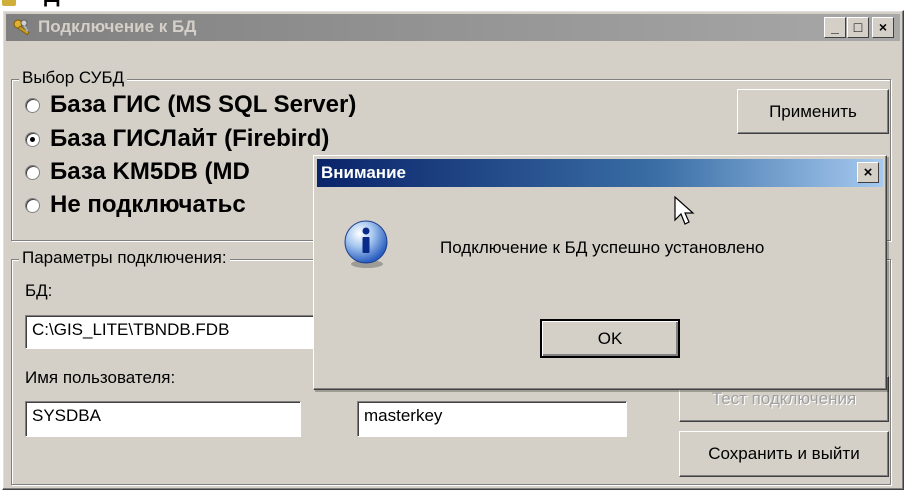 Image resolution: width=904 pixels, height=490 pixels. What do you see at coordinates (73, 78) in the screenshot?
I see `dbms-group-legend: Выбор СУБД` at bounding box center [73, 78].